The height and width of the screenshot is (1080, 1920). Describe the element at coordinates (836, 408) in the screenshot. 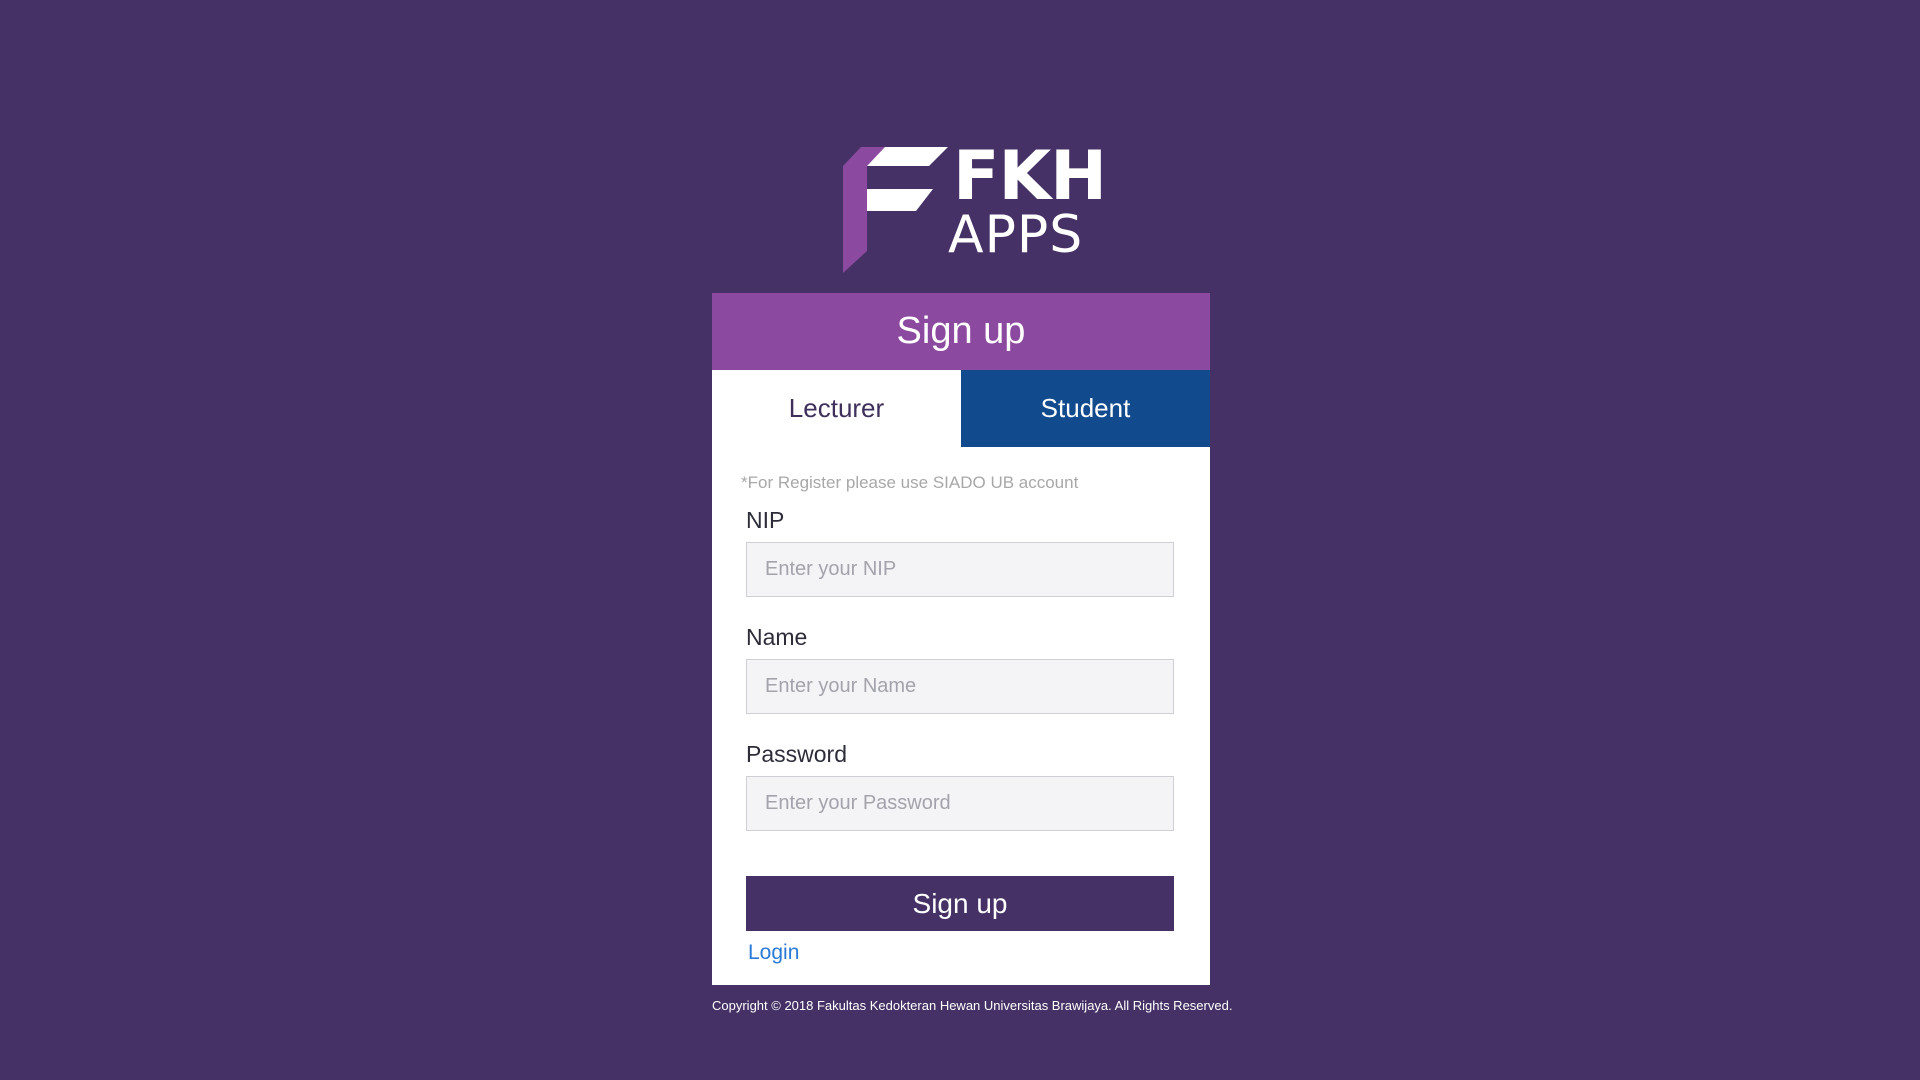

I see `tab-lecturer: Lecturer` at that location.